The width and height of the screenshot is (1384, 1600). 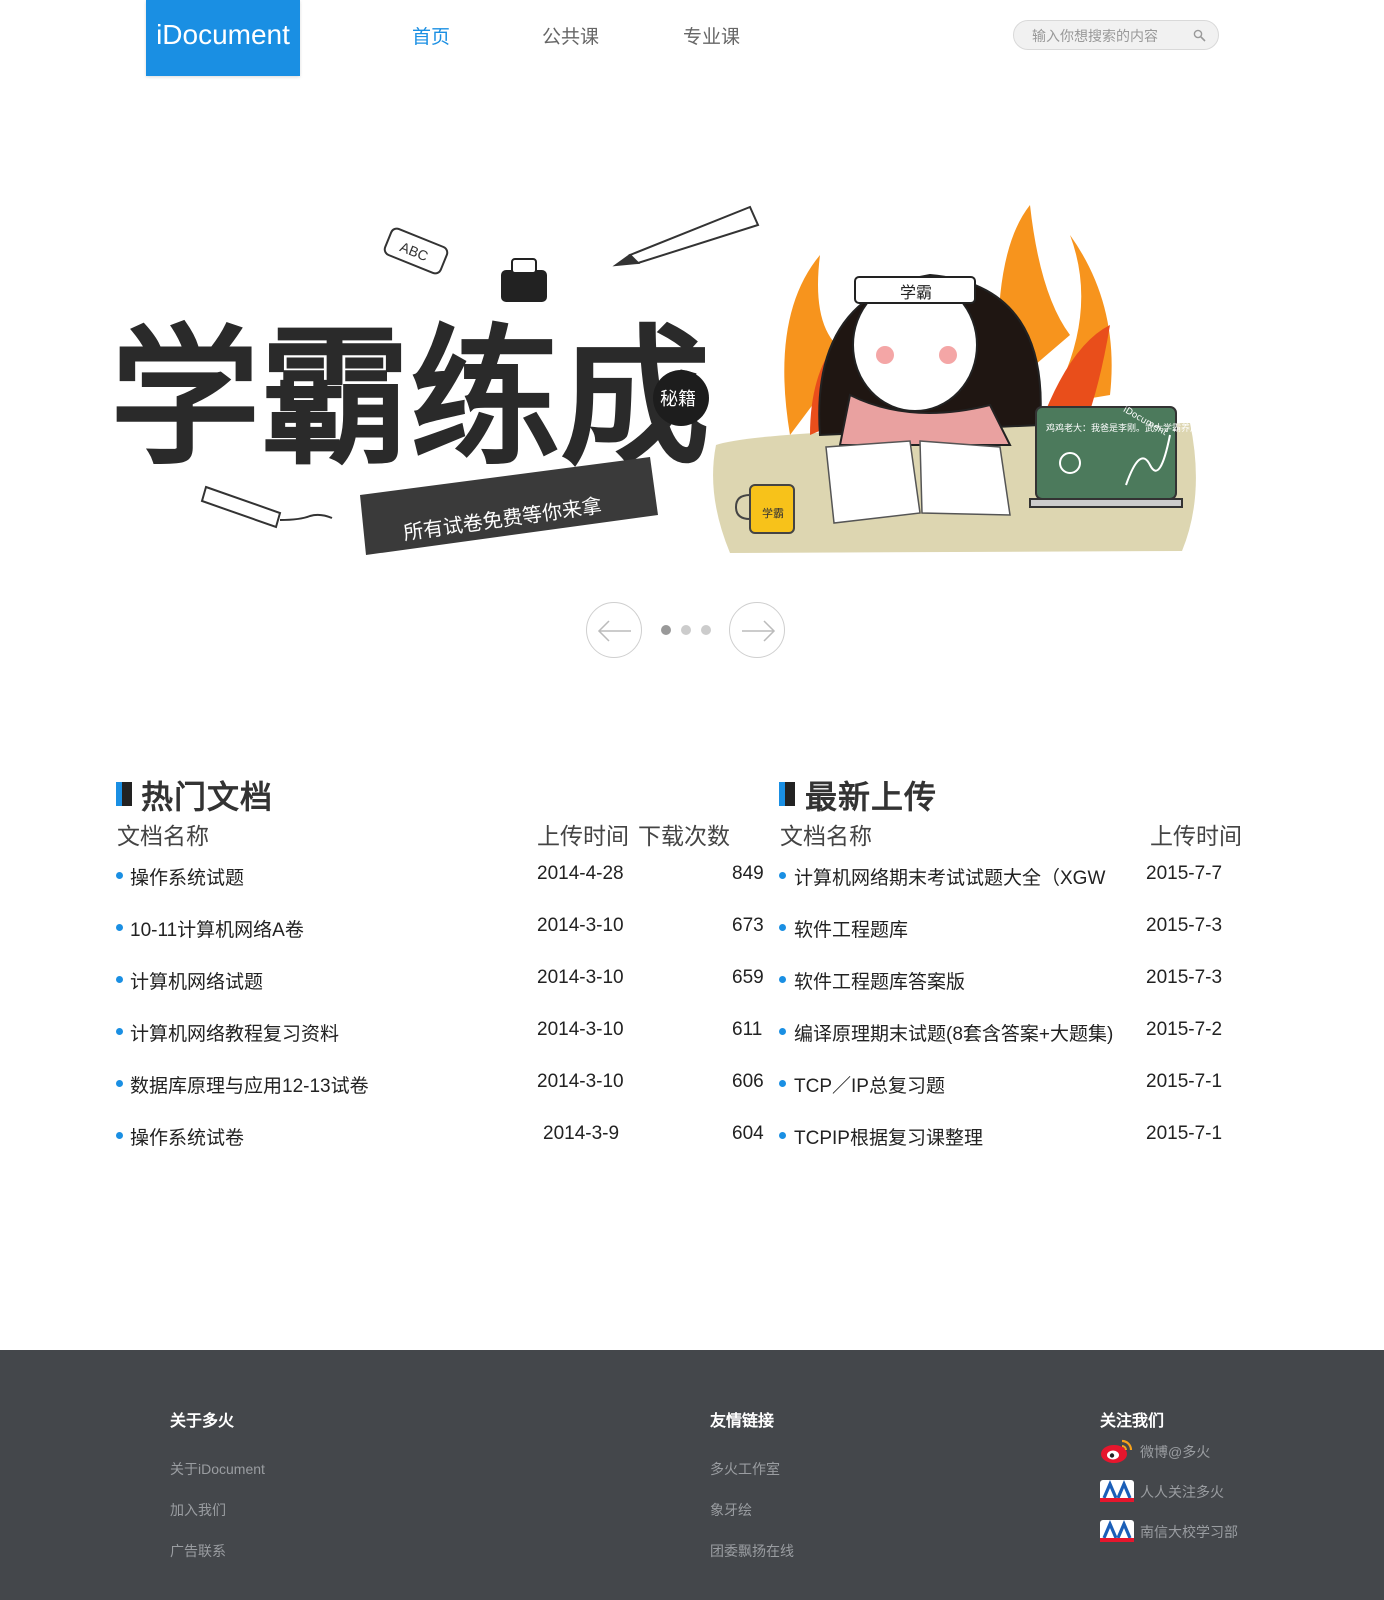 I want to click on hot-doc-count: 606, so click(x=748, y=1081).